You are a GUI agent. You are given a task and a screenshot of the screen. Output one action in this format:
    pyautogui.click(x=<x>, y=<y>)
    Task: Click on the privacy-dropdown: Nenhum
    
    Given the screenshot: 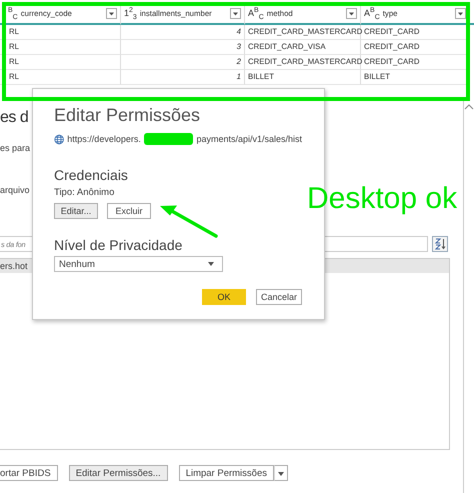 What is the action you would take?
    pyautogui.click(x=138, y=264)
    